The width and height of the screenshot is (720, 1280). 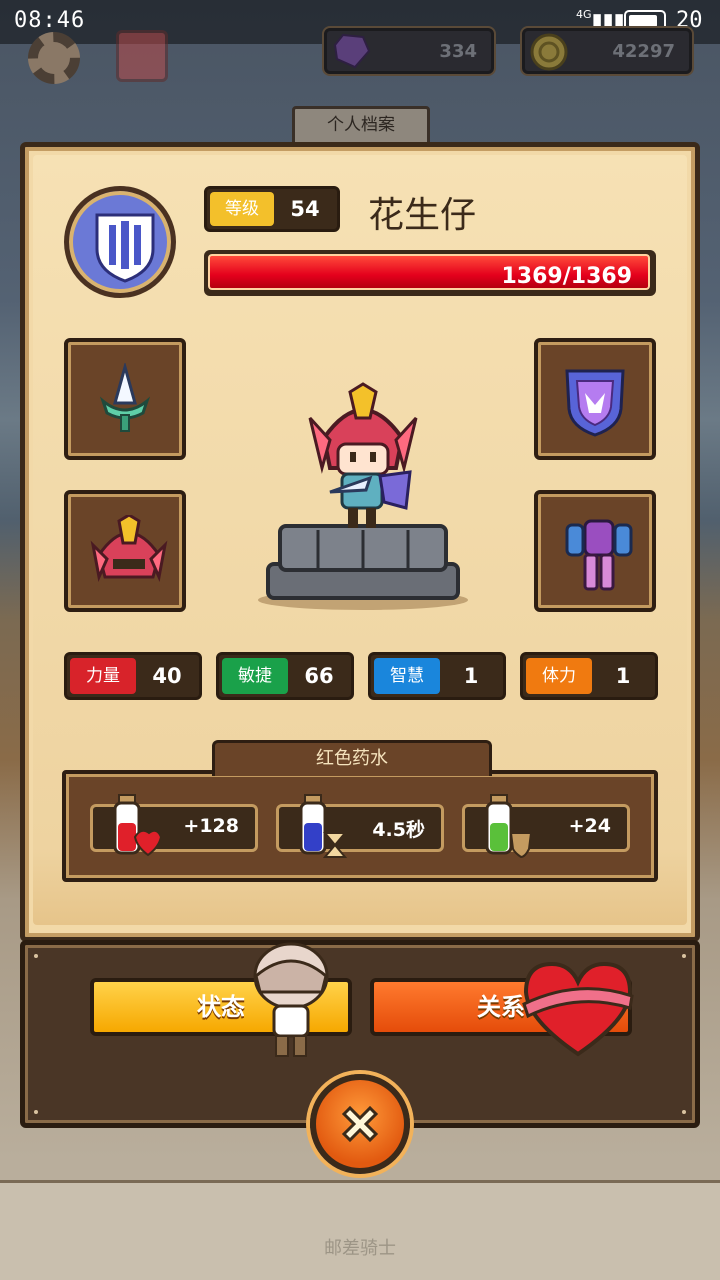 I want to click on shield-crest-icon, so click(x=125, y=248).